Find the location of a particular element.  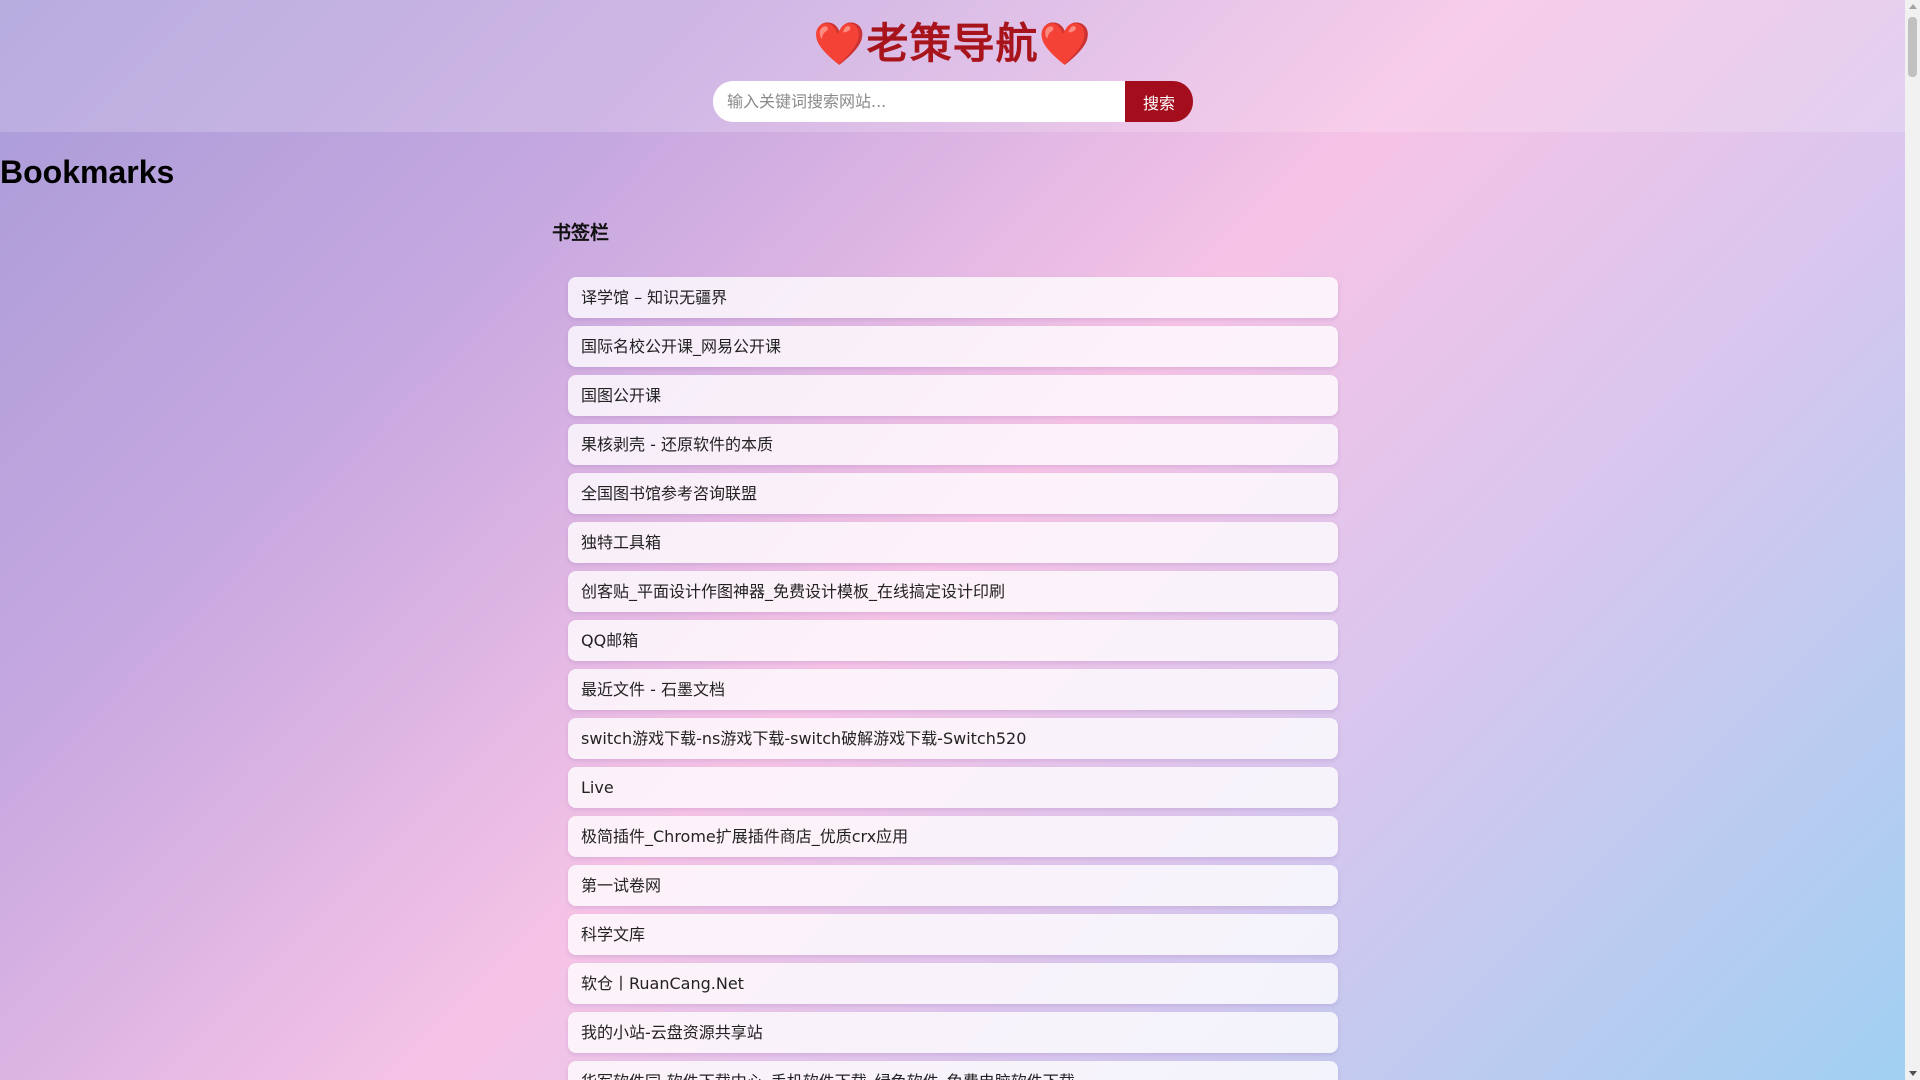

vertical-scrollbar is located at coordinates (1912, 540).